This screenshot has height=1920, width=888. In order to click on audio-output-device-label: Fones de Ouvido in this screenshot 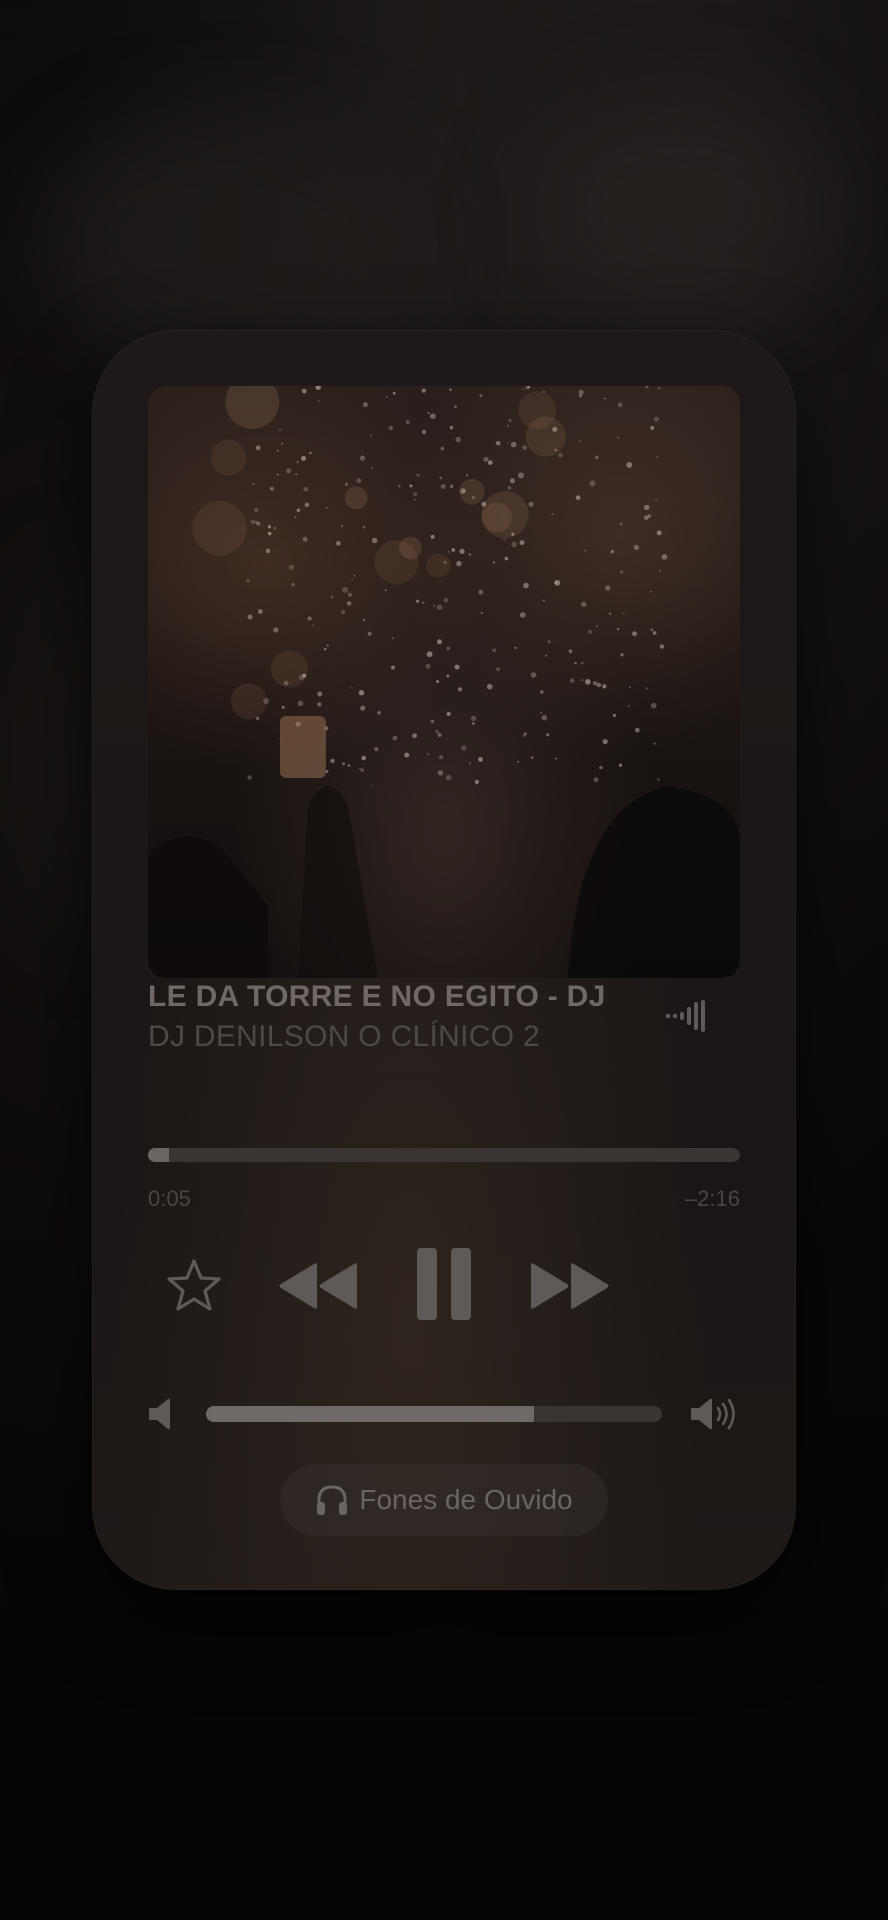, I will do `click(466, 1499)`.